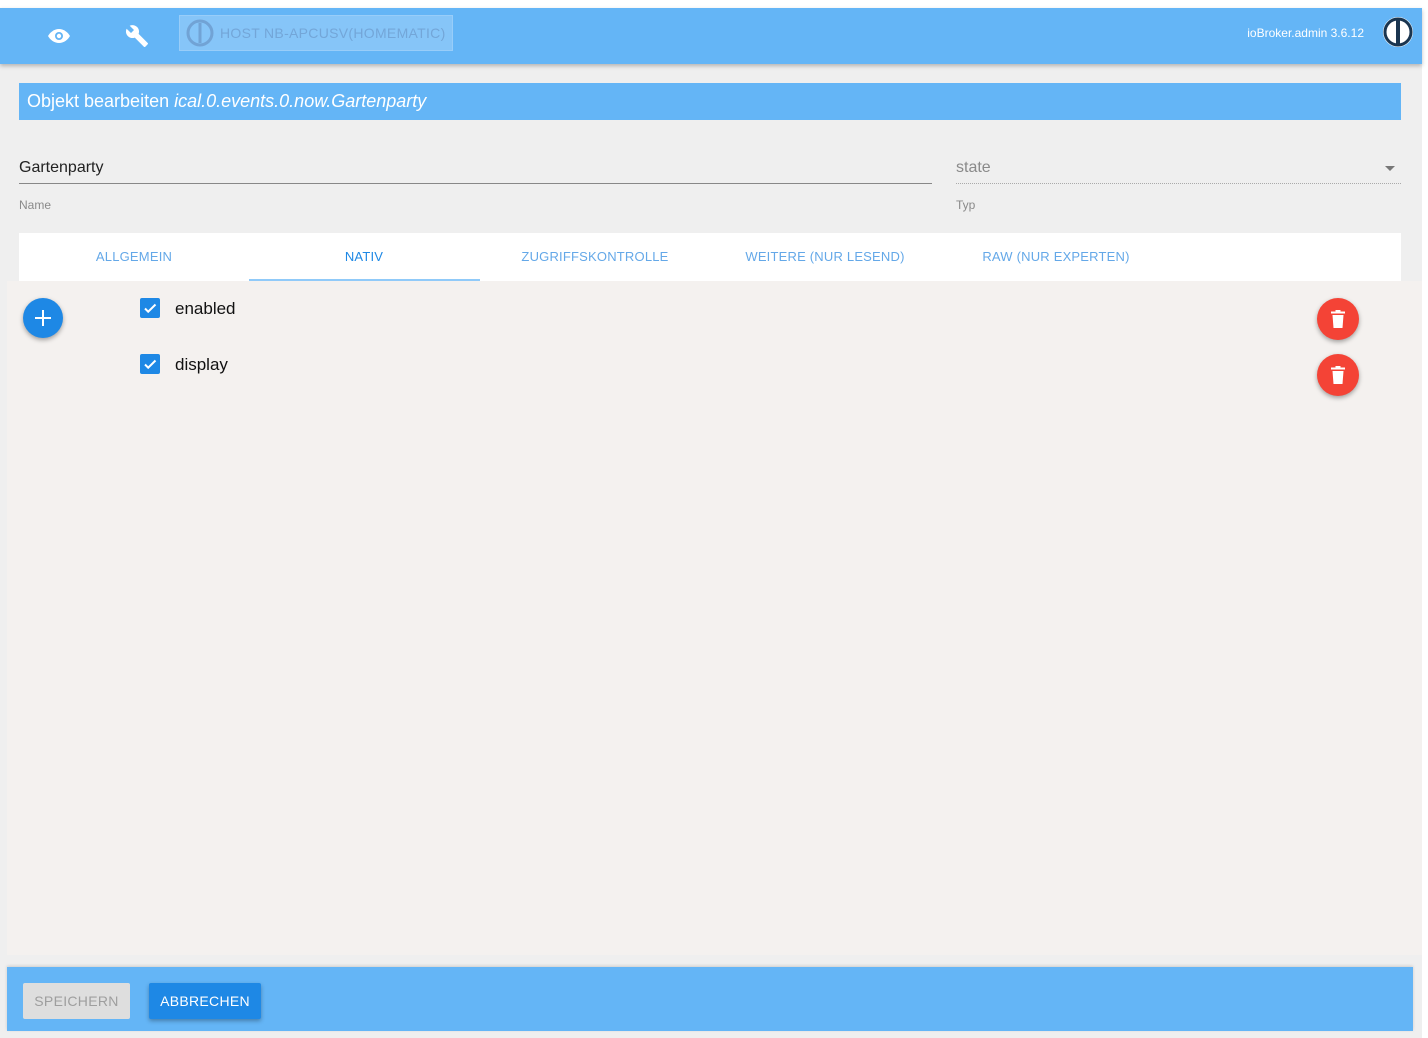 The width and height of the screenshot is (1428, 1038). What do you see at coordinates (200, 33) in the screenshot?
I see `host-logo-icon` at bounding box center [200, 33].